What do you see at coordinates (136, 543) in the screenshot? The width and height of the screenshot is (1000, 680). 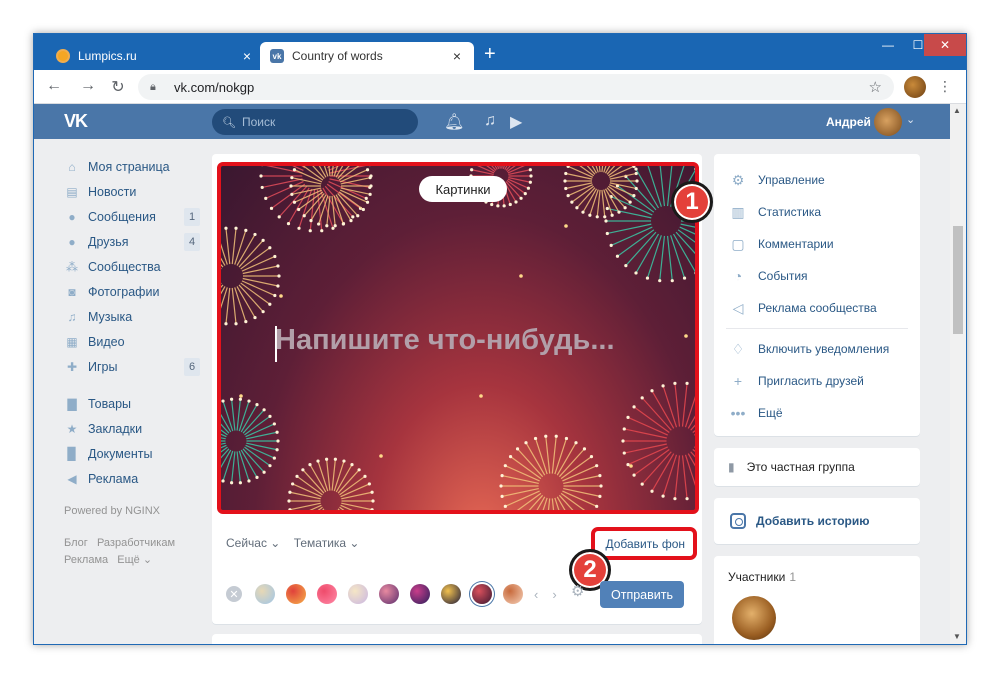 I see `footer-link-developers: Разработчикам` at bounding box center [136, 543].